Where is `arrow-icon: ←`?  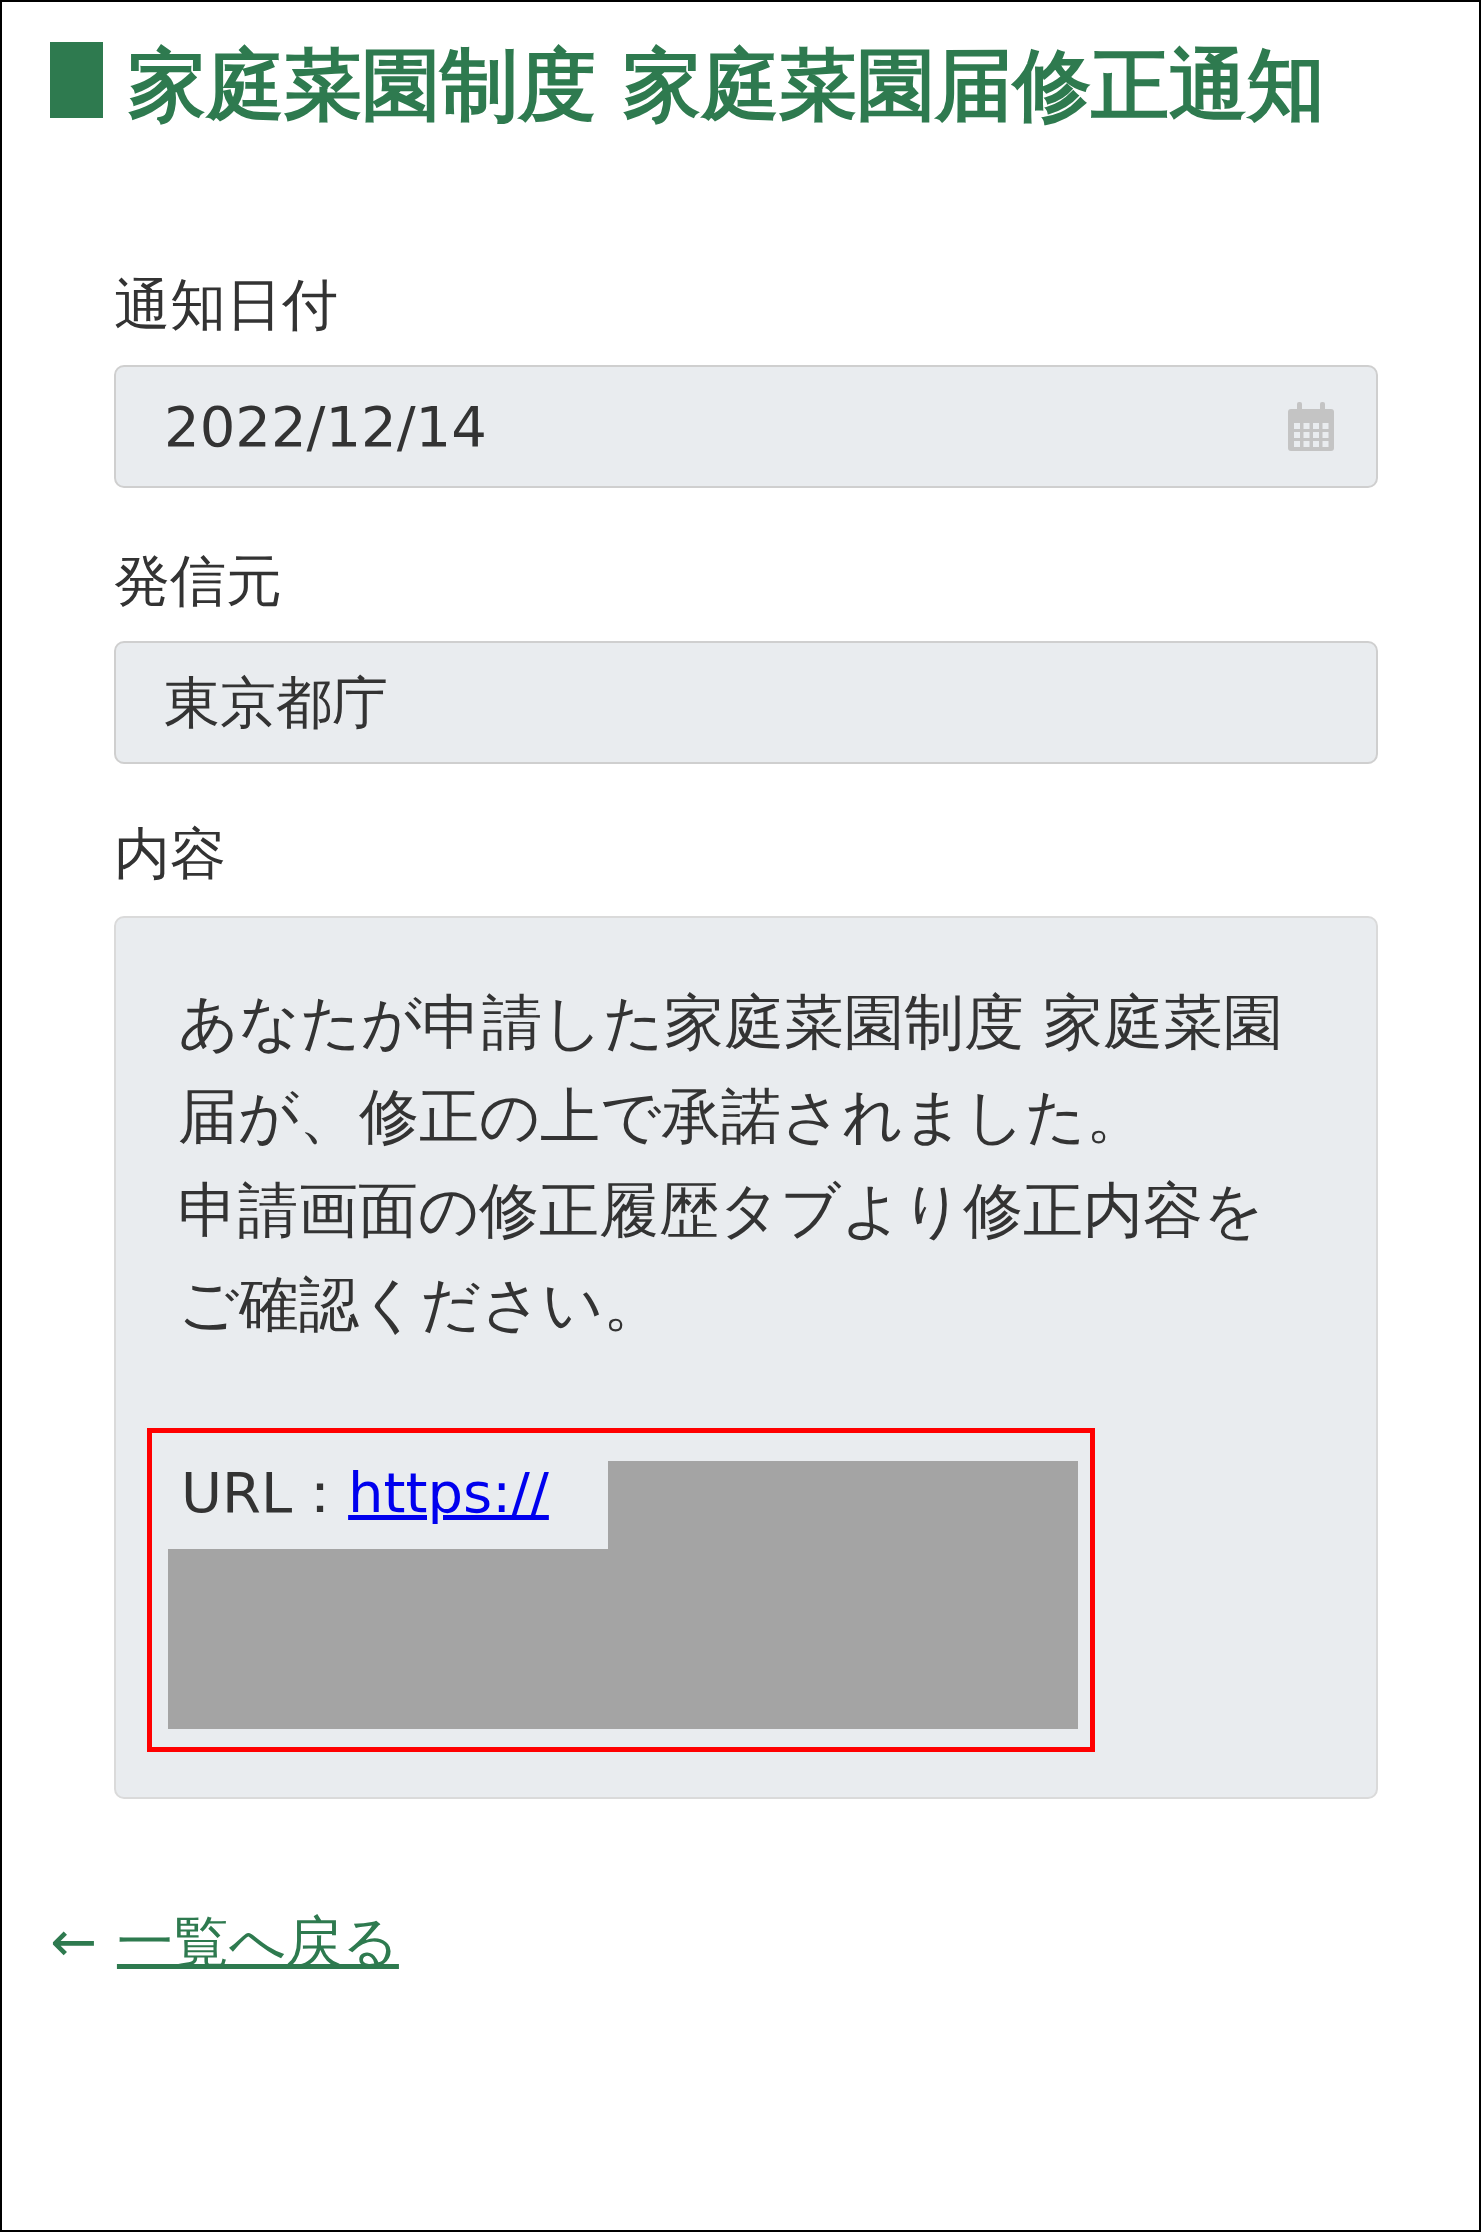 arrow-icon: ← is located at coordinates (73, 1942).